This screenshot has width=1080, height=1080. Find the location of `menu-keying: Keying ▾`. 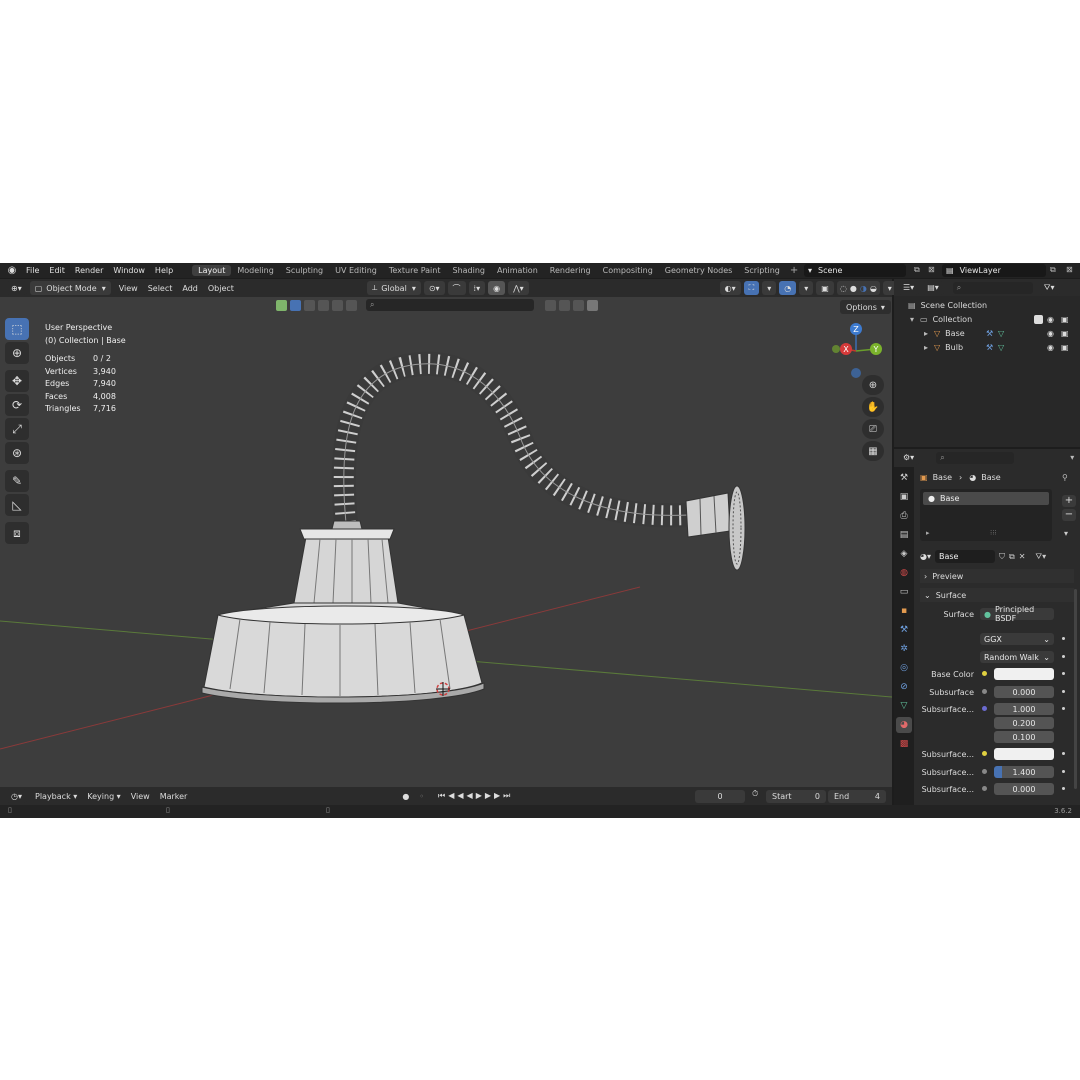

menu-keying: Keying ▾ is located at coordinates (103, 796).